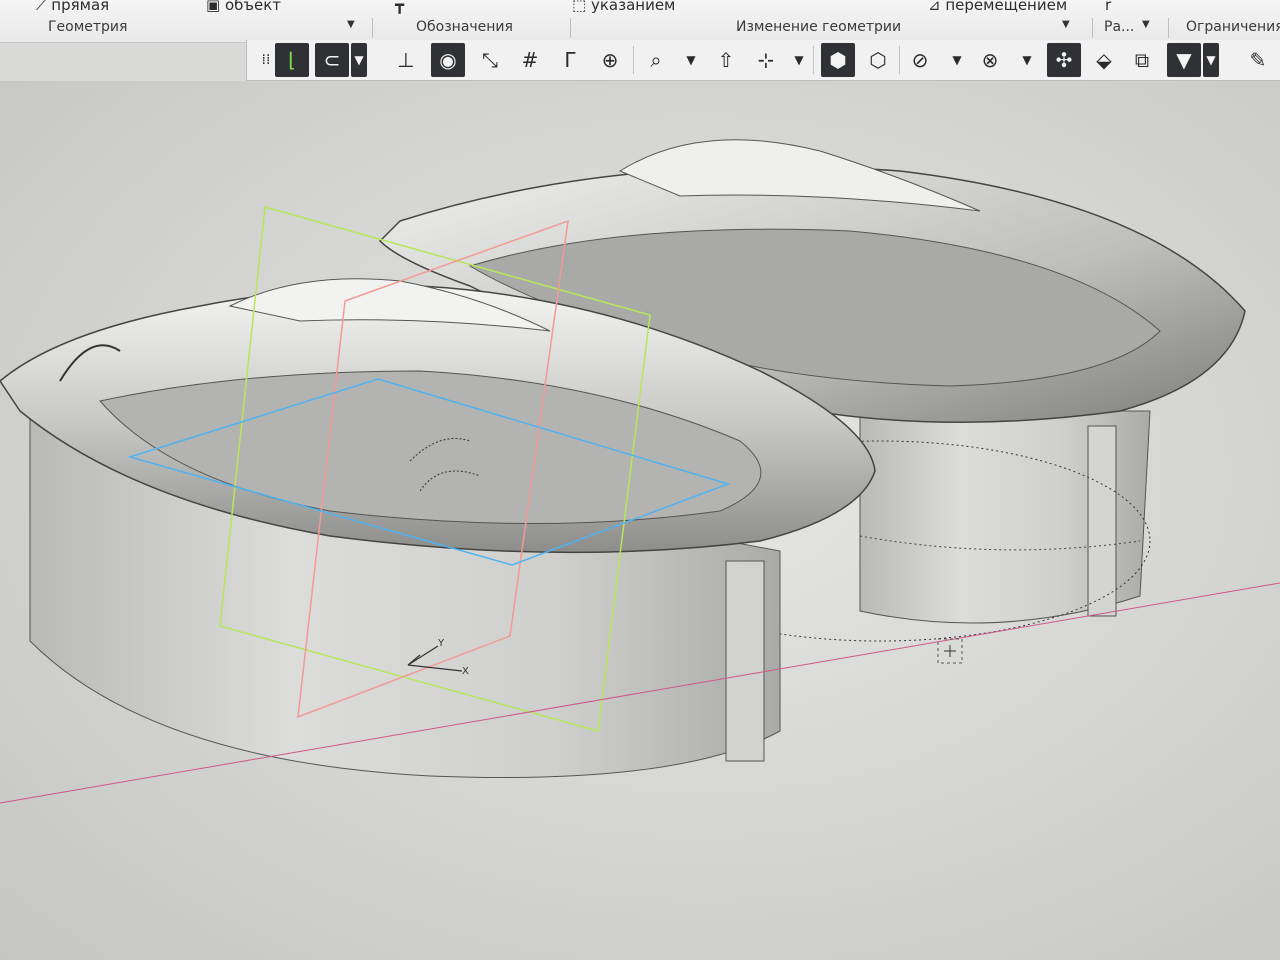 This screenshot has height=960, width=1280. I want to click on r-tool: r, so click(1108, 7).